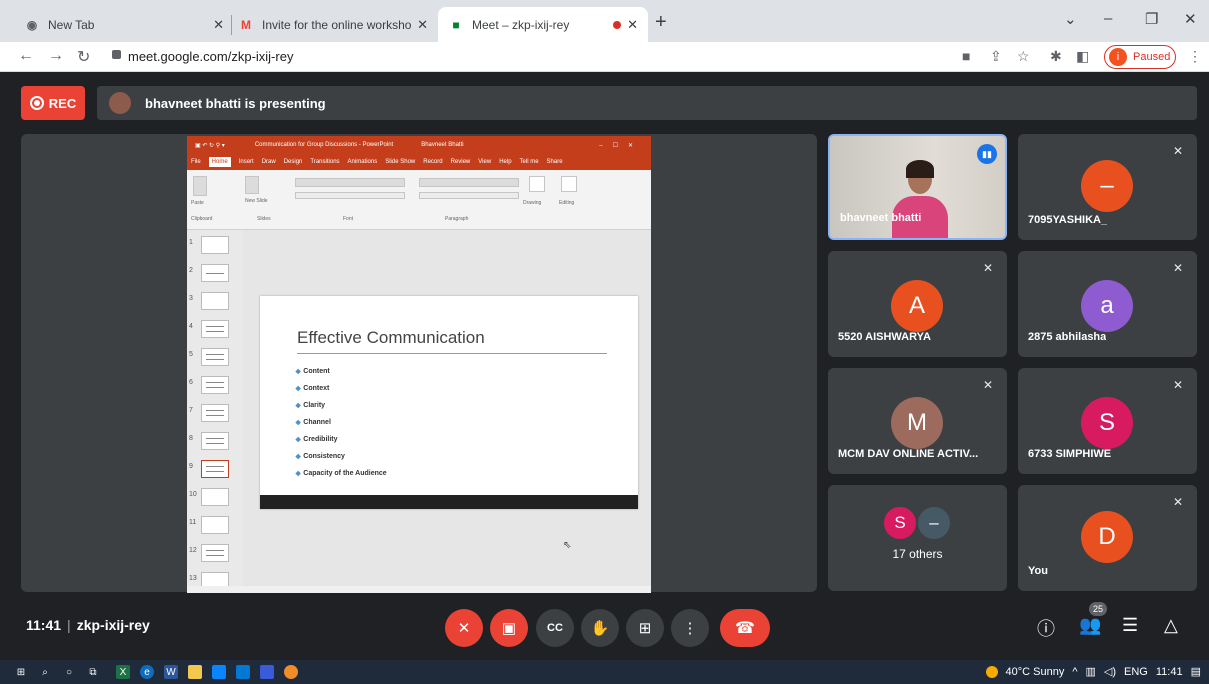 Image resolution: width=1209 pixels, height=684 pixels. I want to click on share-icon: ⇪, so click(996, 56).